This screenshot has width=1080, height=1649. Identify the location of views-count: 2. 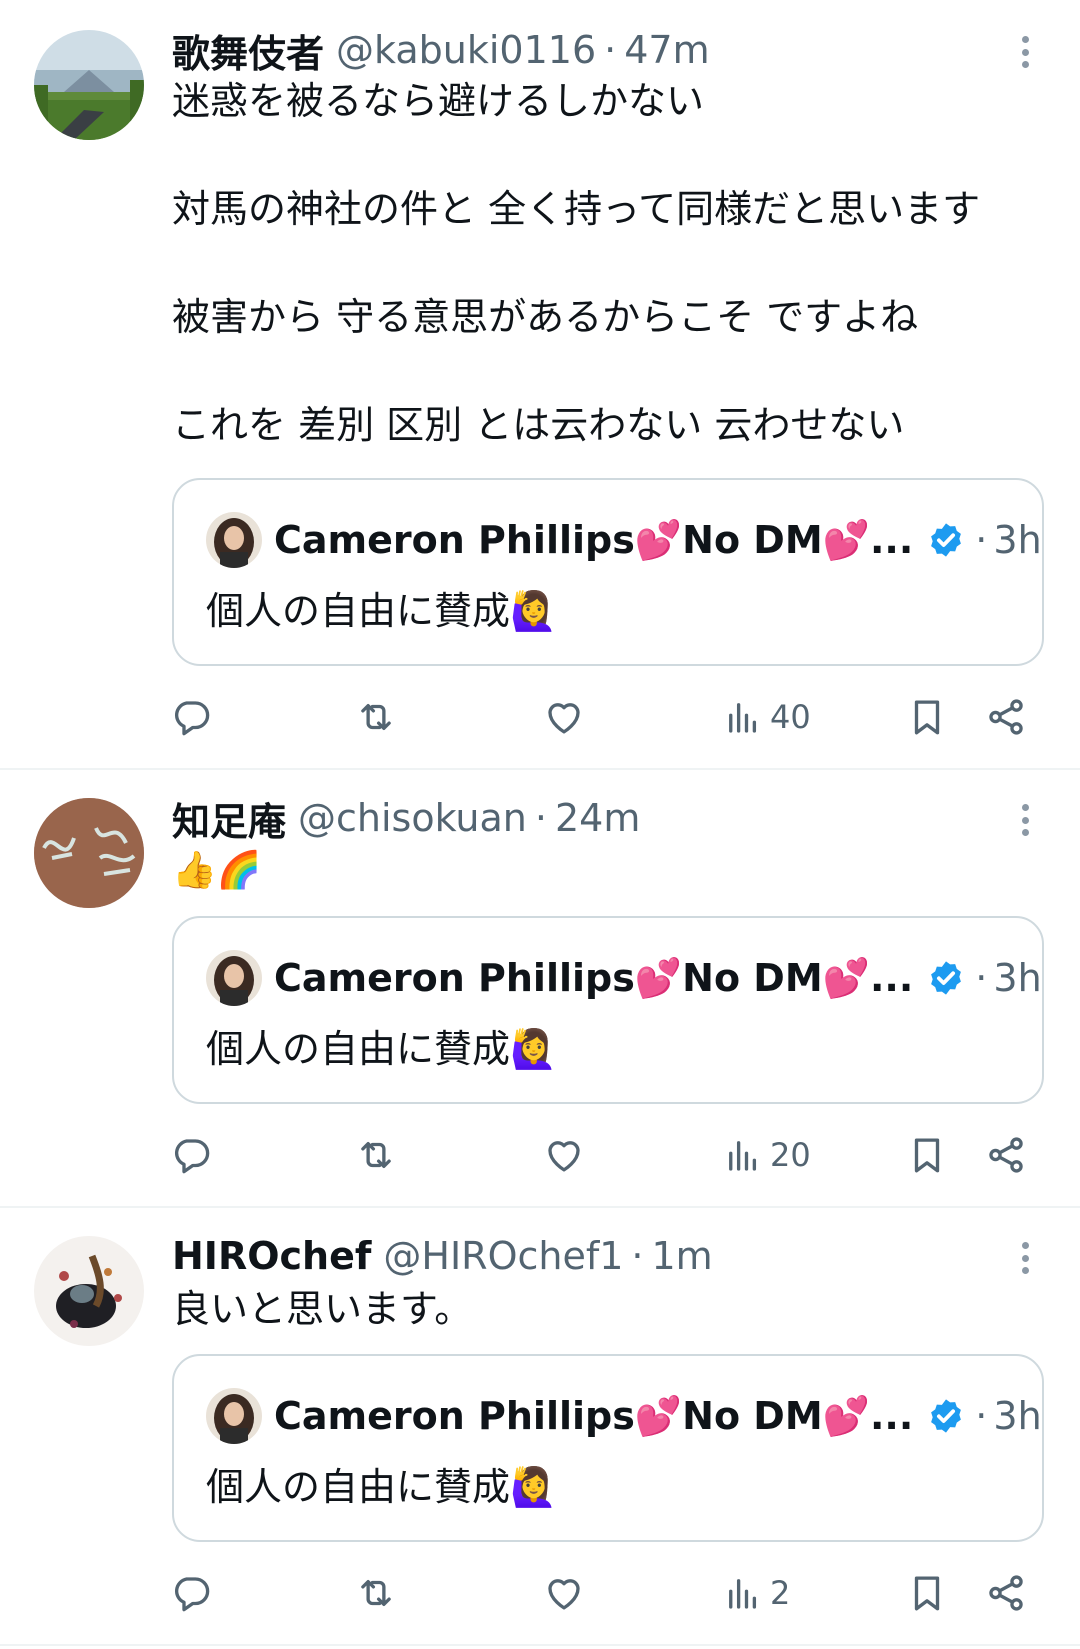
(780, 1593).